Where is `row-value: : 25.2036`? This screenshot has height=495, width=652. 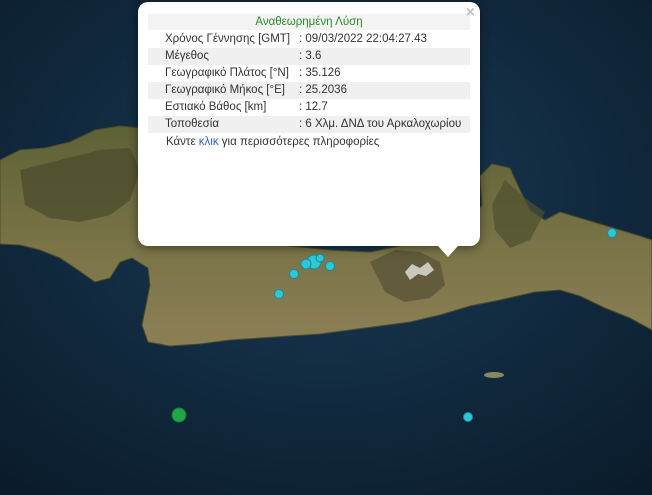 row-value: : 25.2036 is located at coordinates (383, 90).